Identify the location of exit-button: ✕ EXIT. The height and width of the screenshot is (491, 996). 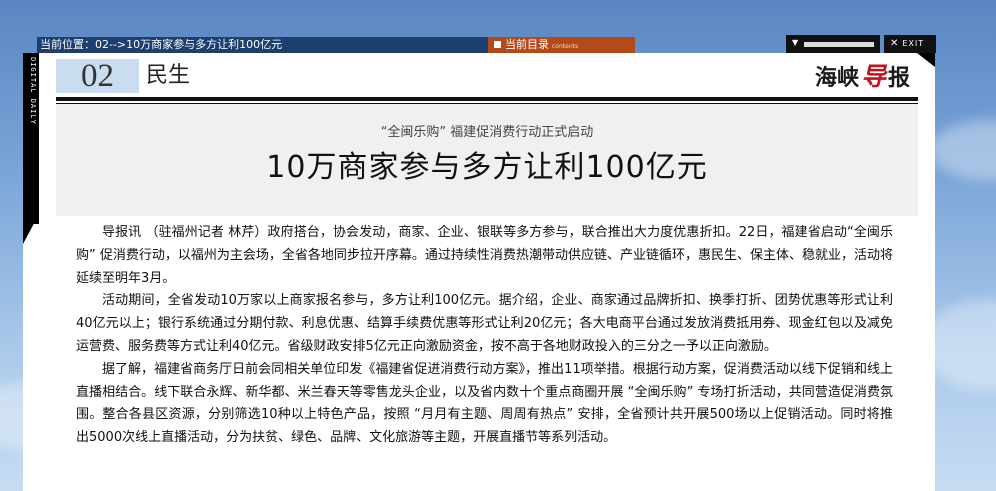
(910, 44).